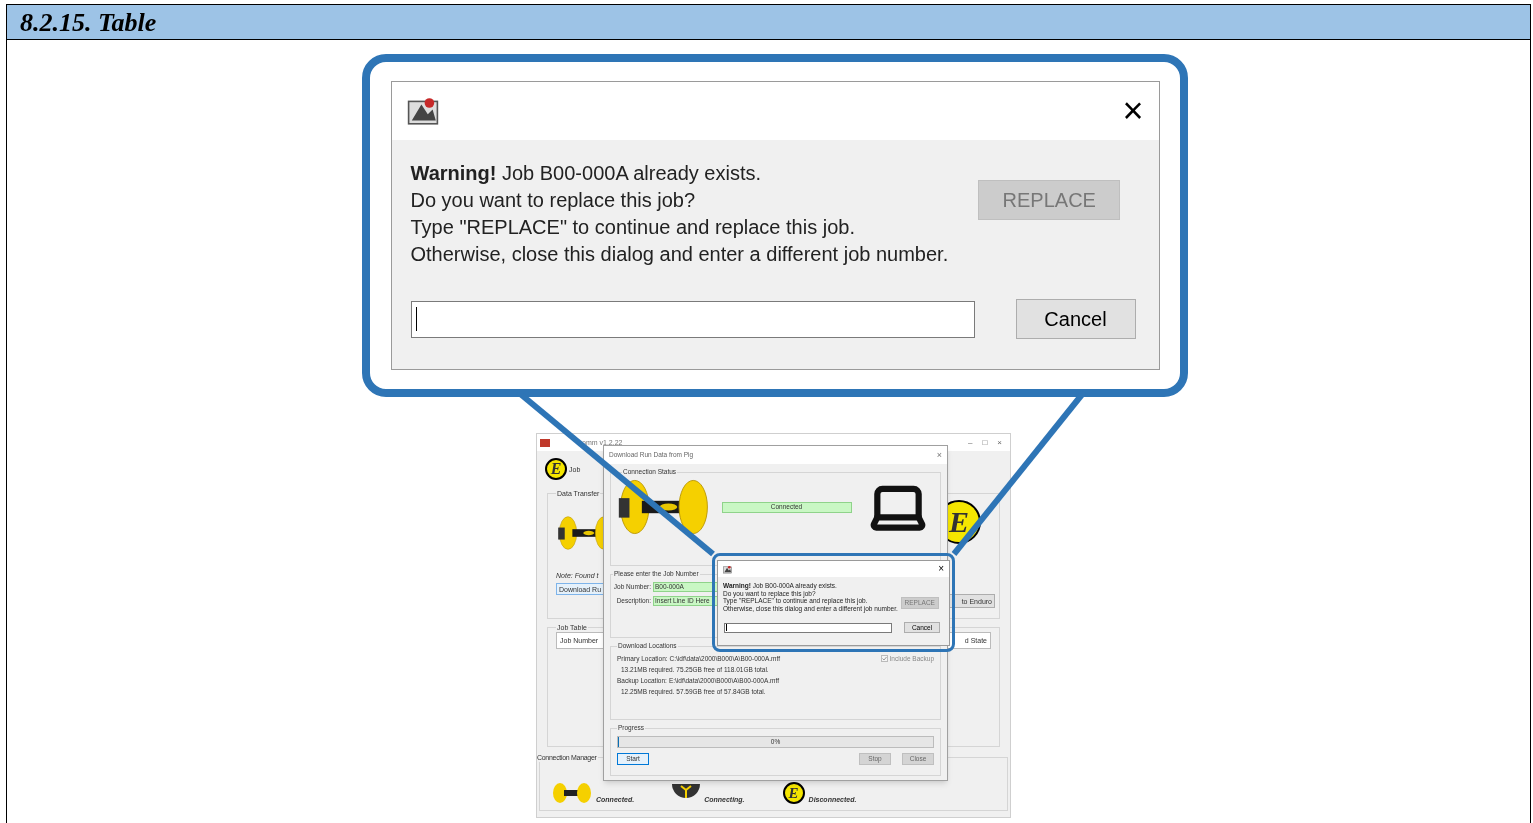 Image resolution: width=1533 pixels, height=823 pixels. I want to click on pig-icon, so click(572, 793).